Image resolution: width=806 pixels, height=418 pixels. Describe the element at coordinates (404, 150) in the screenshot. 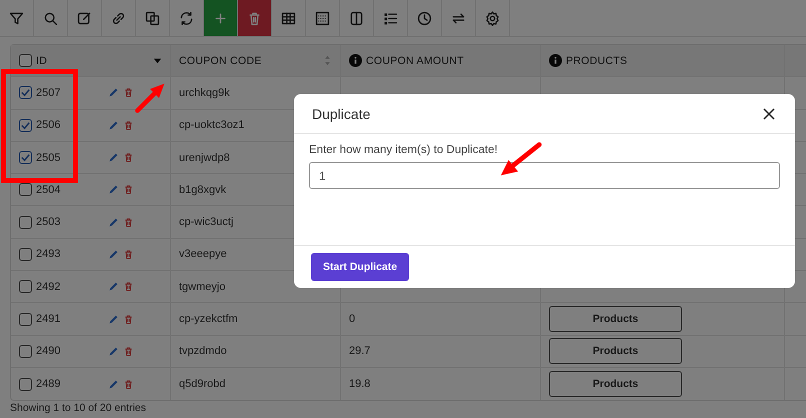

I see `dialog-prompt: Enter how many item(s) to Duplicate!` at that location.